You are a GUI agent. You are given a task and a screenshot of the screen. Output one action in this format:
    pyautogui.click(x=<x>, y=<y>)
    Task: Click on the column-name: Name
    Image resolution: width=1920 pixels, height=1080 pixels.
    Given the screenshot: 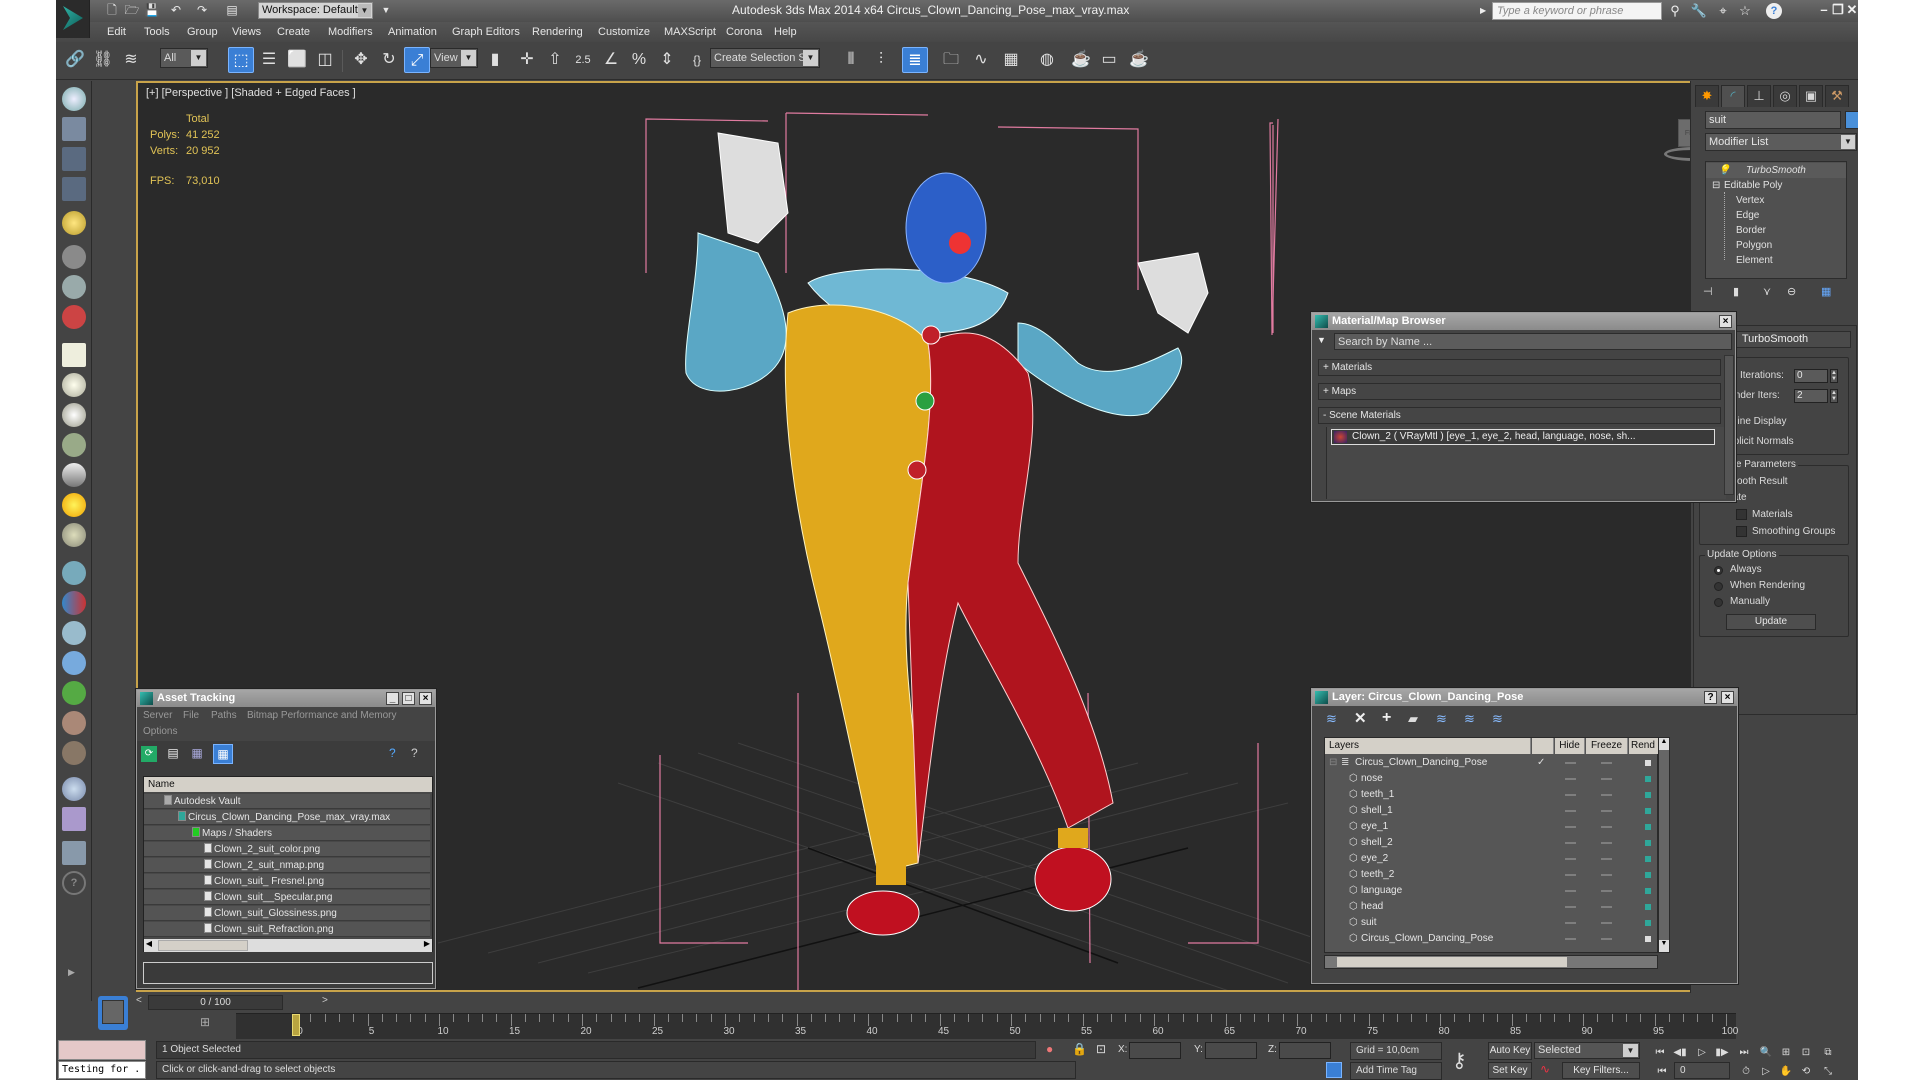 What is the action you would take?
    pyautogui.click(x=288, y=784)
    